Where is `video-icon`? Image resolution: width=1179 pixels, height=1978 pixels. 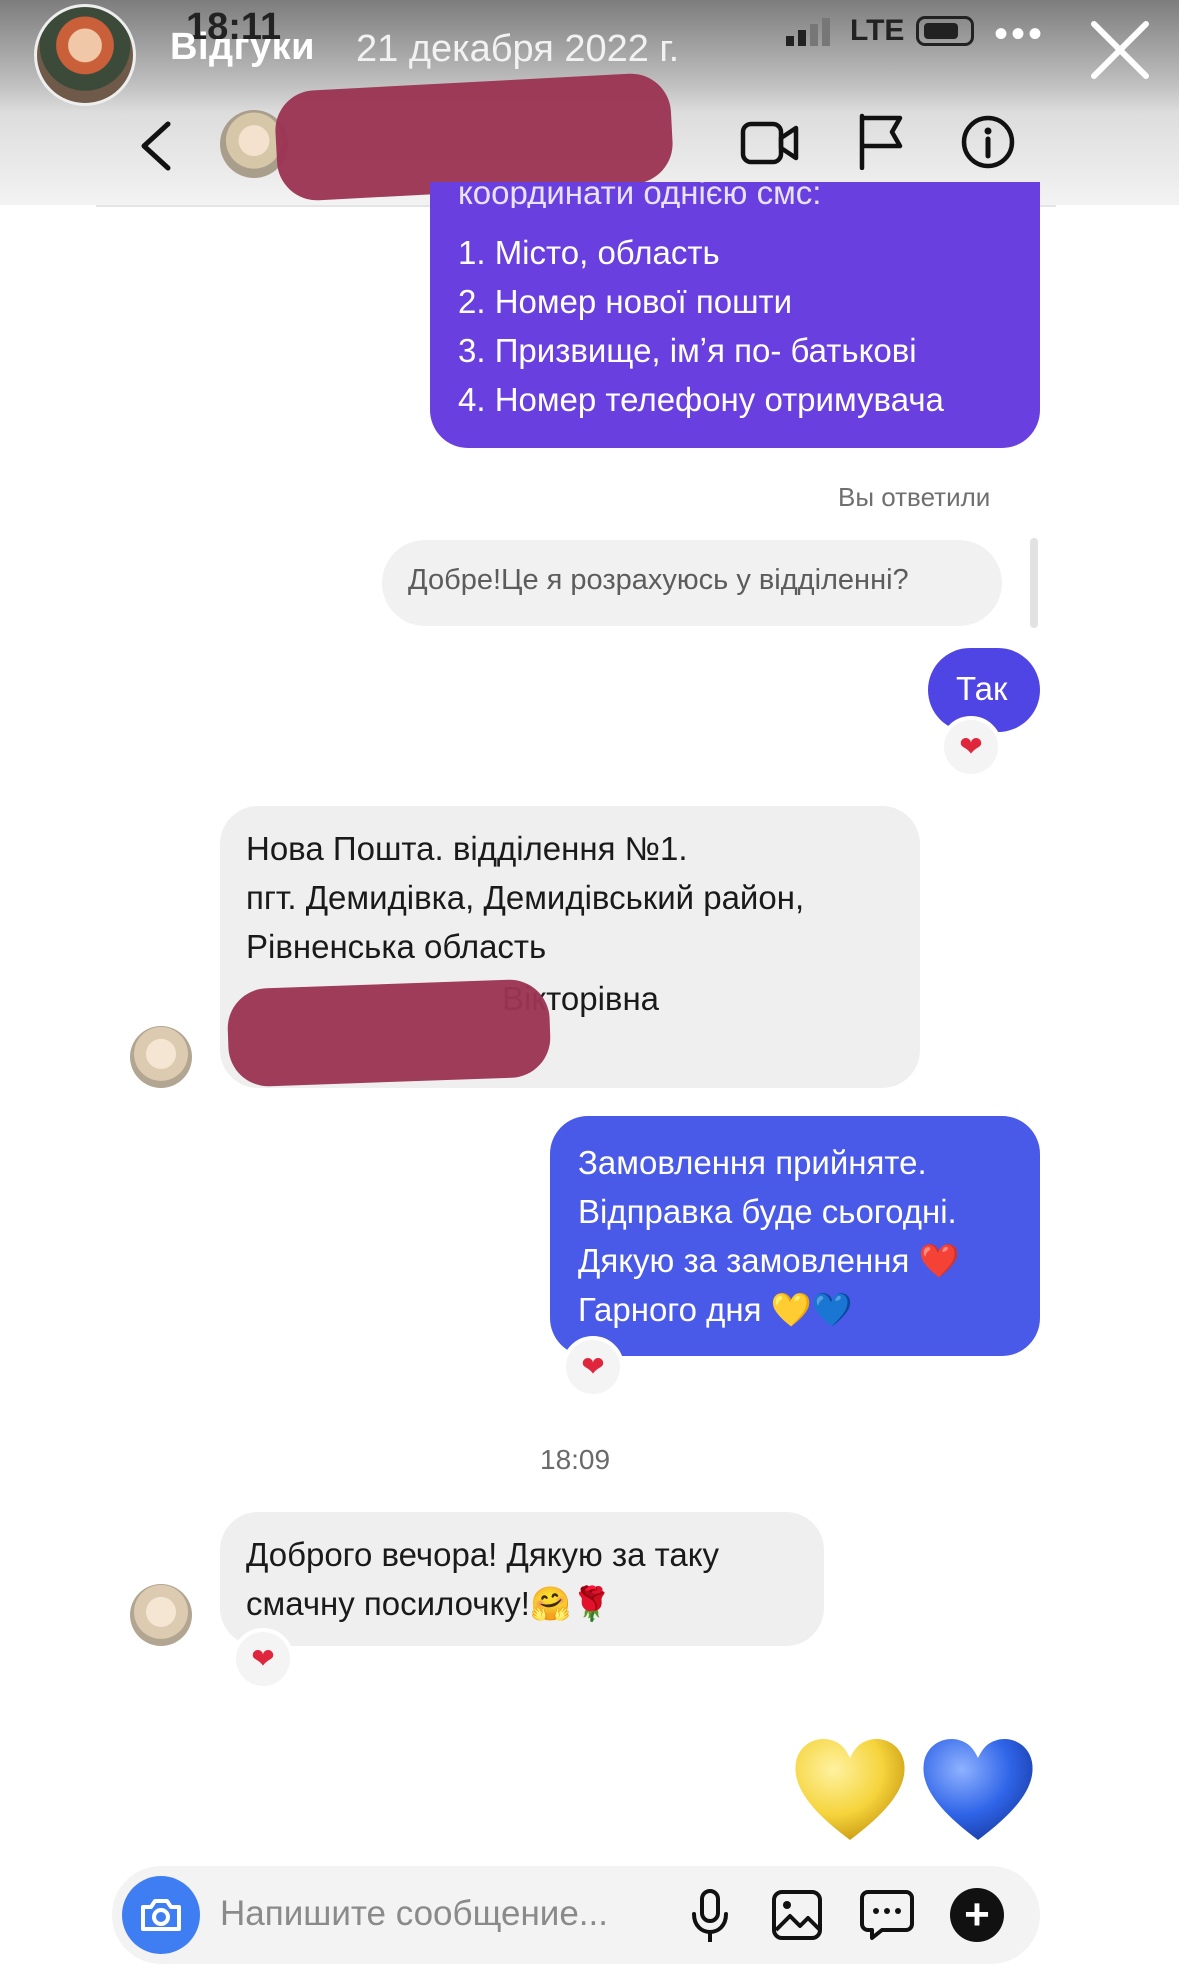 video-icon is located at coordinates (770, 143).